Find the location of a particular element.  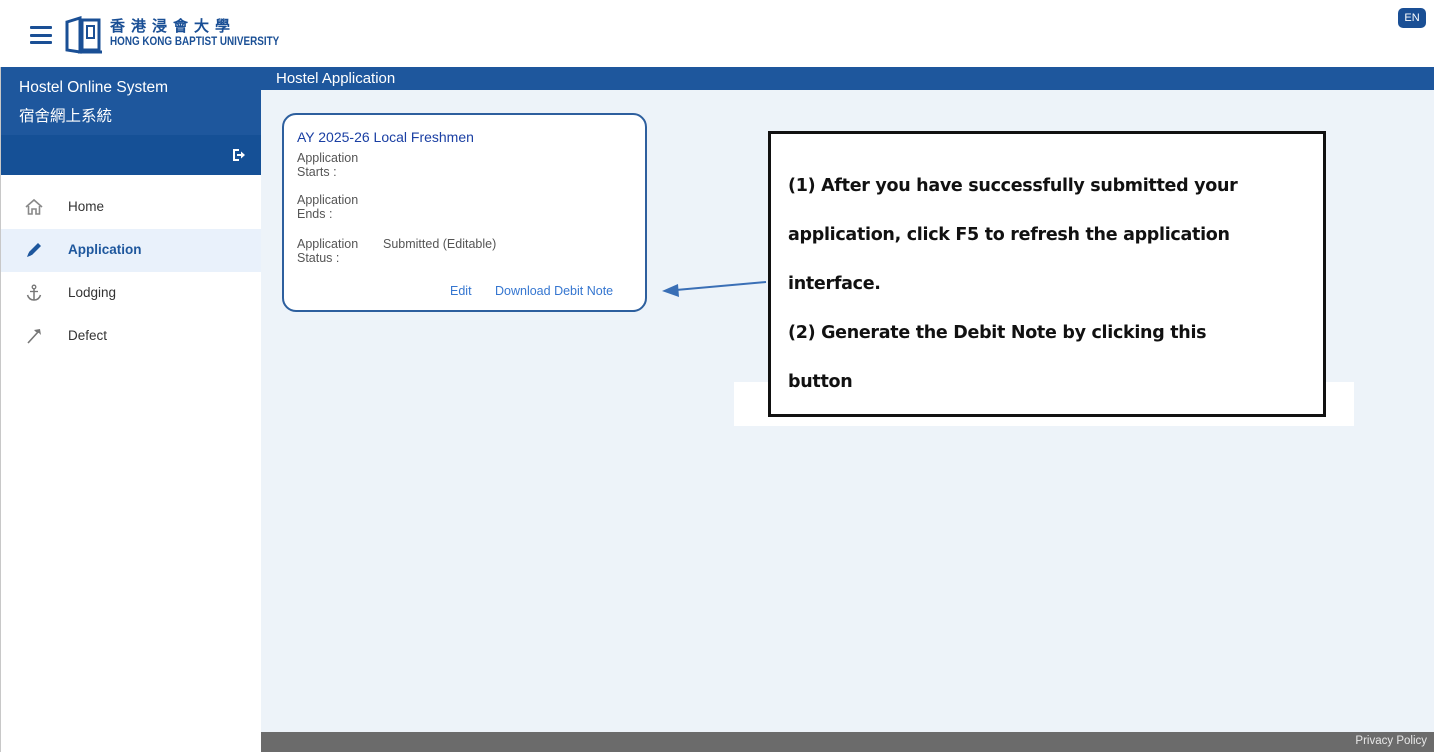

sidebar-item-label: Lodging is located at coordinates (92, 292).